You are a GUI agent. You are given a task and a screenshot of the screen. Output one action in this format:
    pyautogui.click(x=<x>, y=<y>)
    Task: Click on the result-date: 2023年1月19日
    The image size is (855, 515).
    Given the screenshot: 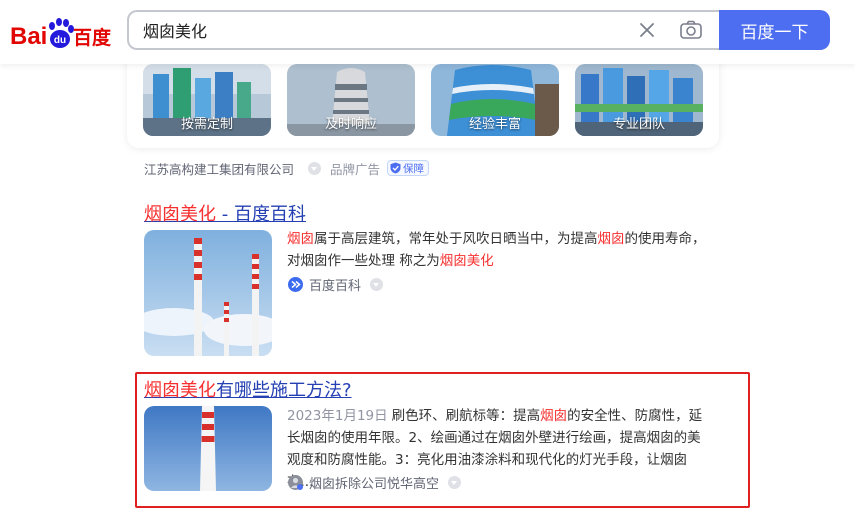 What is the action you would take?
    pyautogui.click(x=337, y=416)
    